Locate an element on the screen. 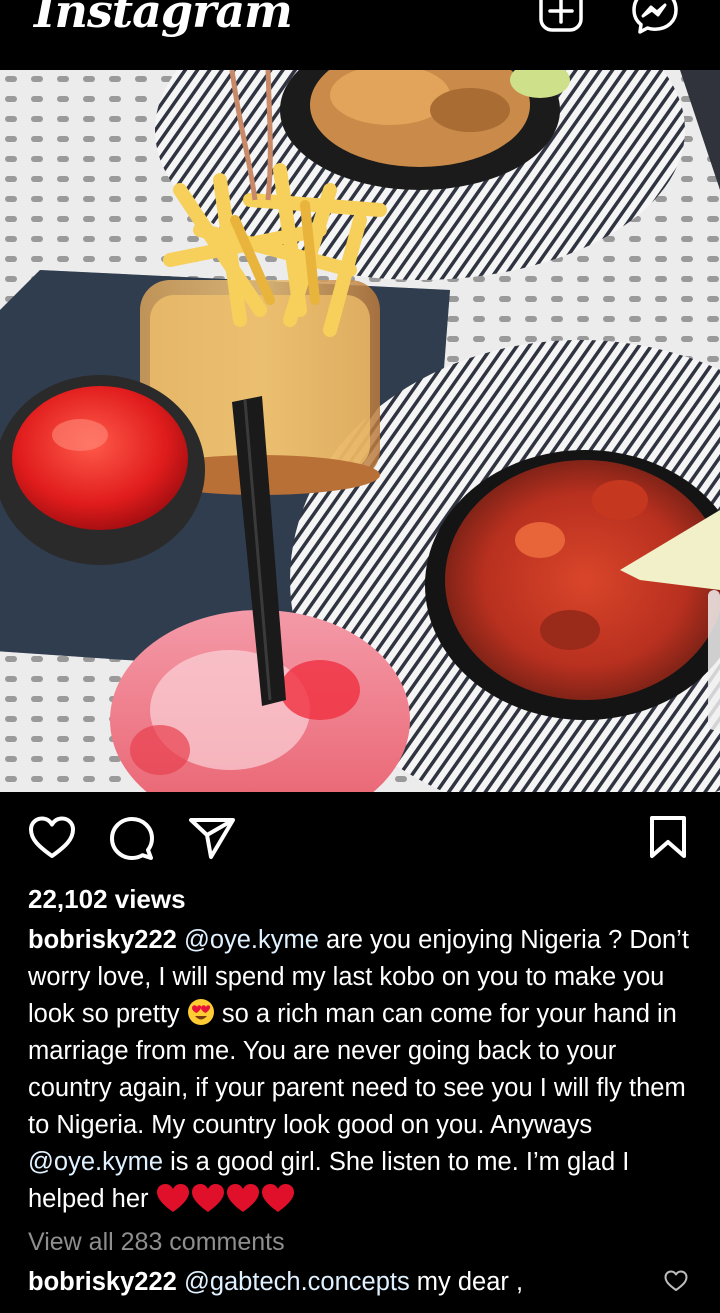  caption-username: bobrisky222 is located at coordinates (102, 940).